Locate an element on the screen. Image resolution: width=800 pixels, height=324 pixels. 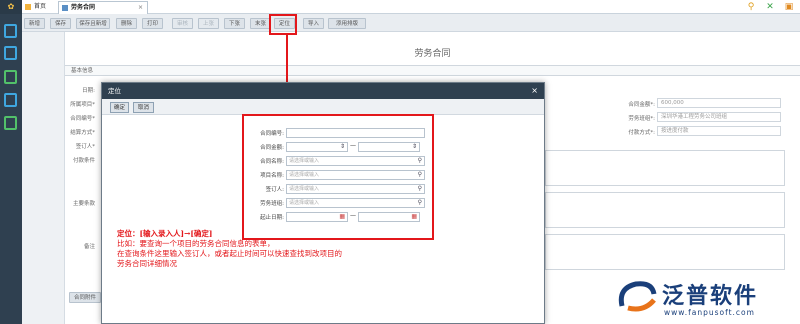
import-button: 导入 is located at coordinates (313, 23).